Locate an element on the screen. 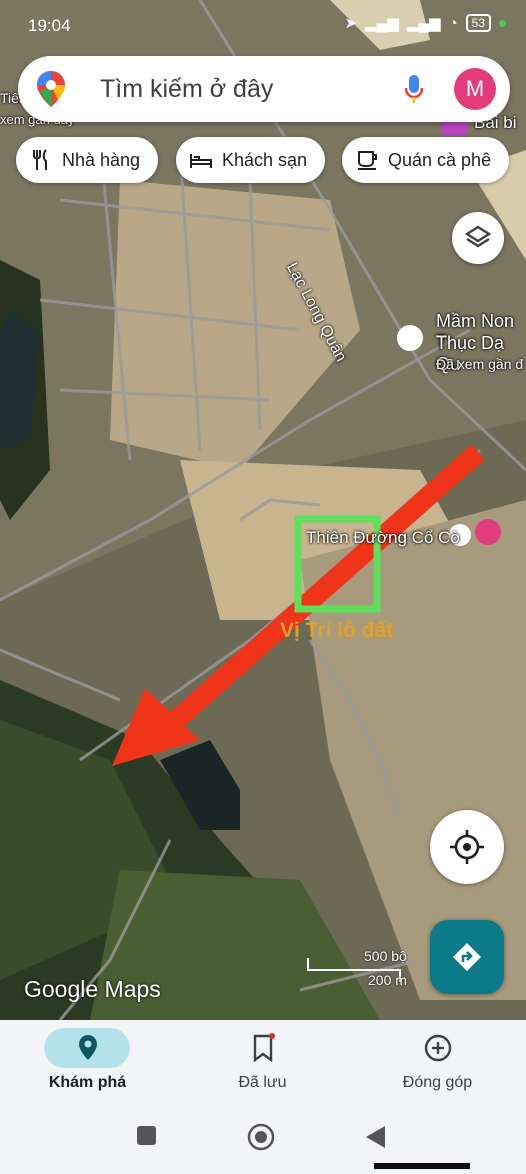 This screenshot has height=1174, width=526. crosshair-icon is located at coordinates (467, 847).